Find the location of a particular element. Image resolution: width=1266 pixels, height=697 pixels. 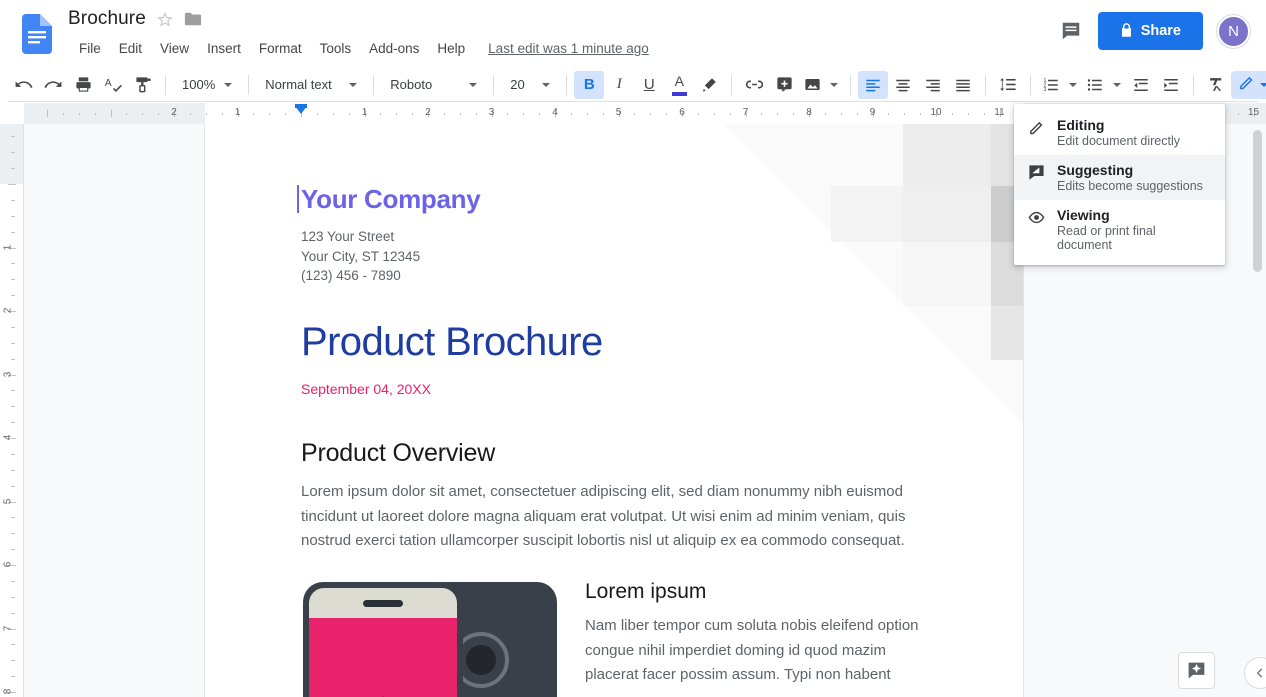

menu-format: Format is located at coordinates (280, 48).